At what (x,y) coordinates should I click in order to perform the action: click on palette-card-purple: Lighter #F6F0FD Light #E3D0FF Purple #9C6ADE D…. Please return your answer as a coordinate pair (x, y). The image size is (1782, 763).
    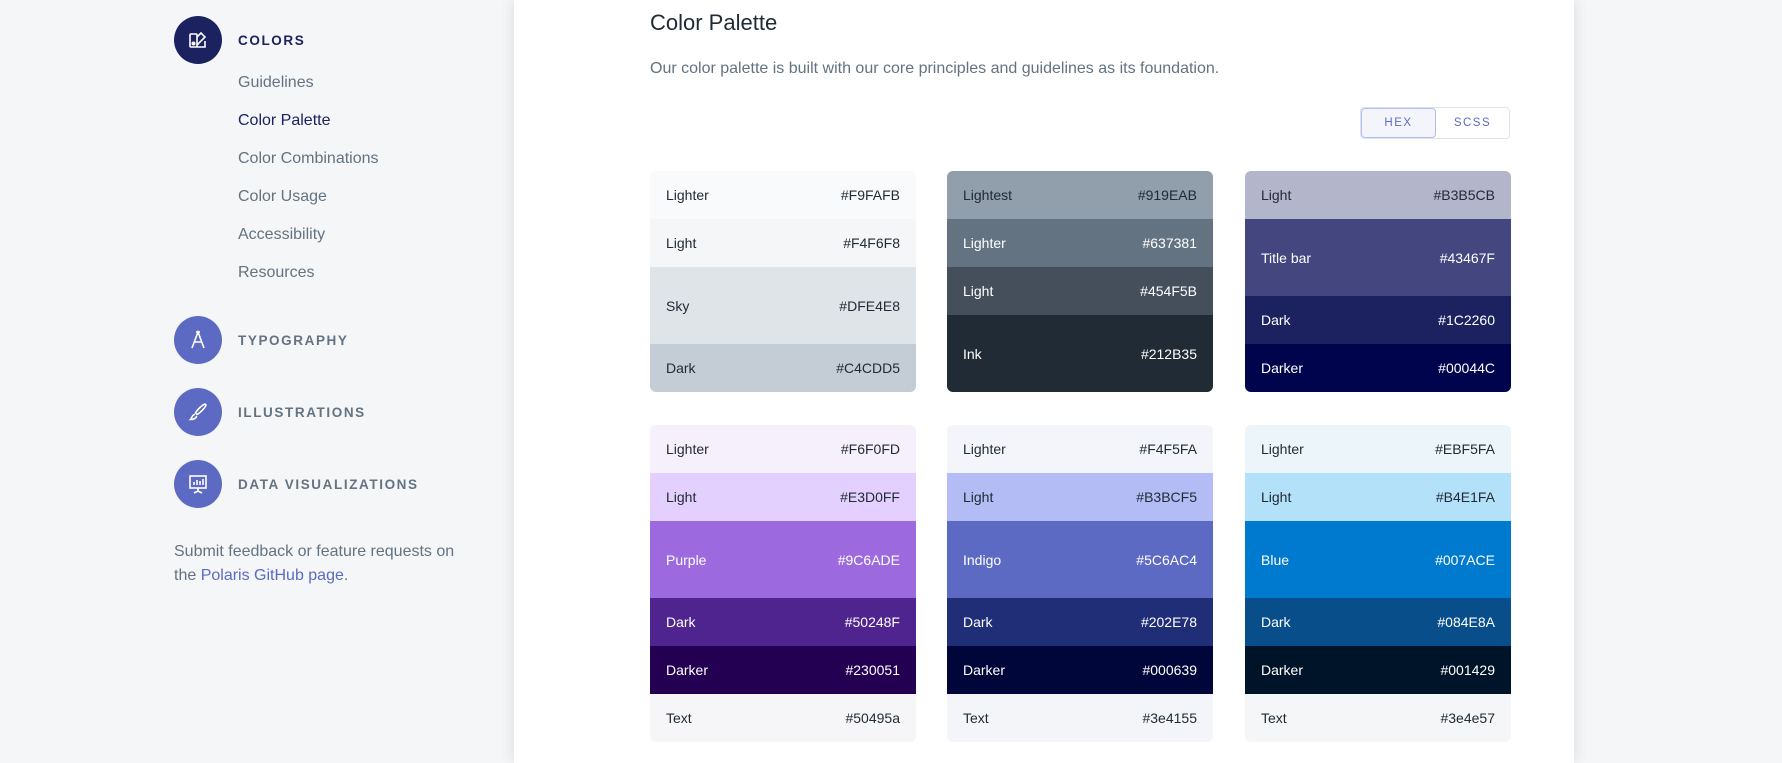
    Looking at the image, I should click on (783, 583).